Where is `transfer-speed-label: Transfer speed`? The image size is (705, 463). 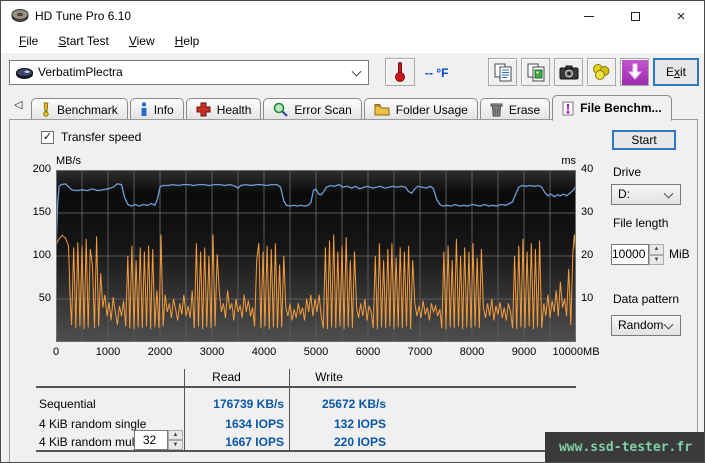 transfer-speed-label: Transfer speed is located at coordinates (101, 137).